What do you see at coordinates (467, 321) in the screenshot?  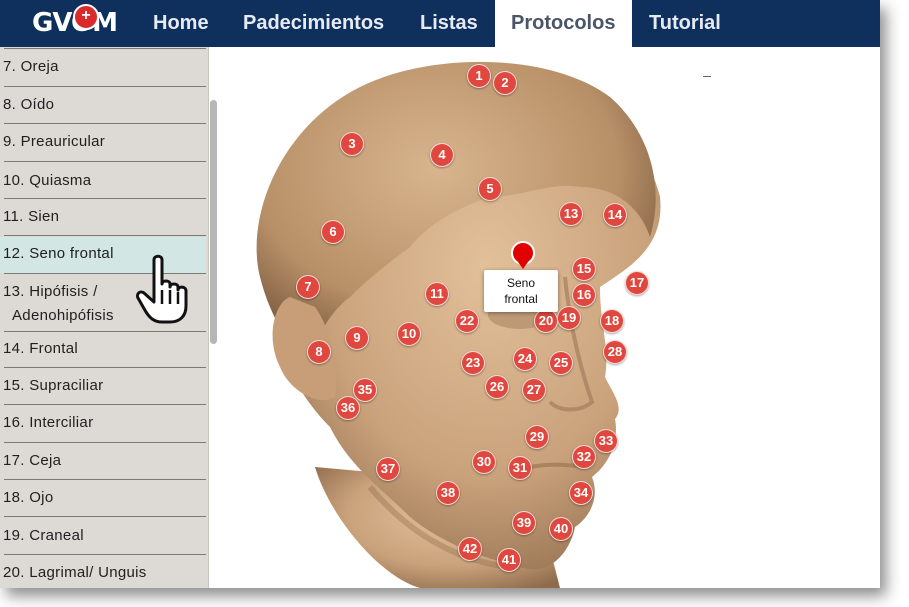 I see `marker-22: 22` at bounding box center [467, 321].